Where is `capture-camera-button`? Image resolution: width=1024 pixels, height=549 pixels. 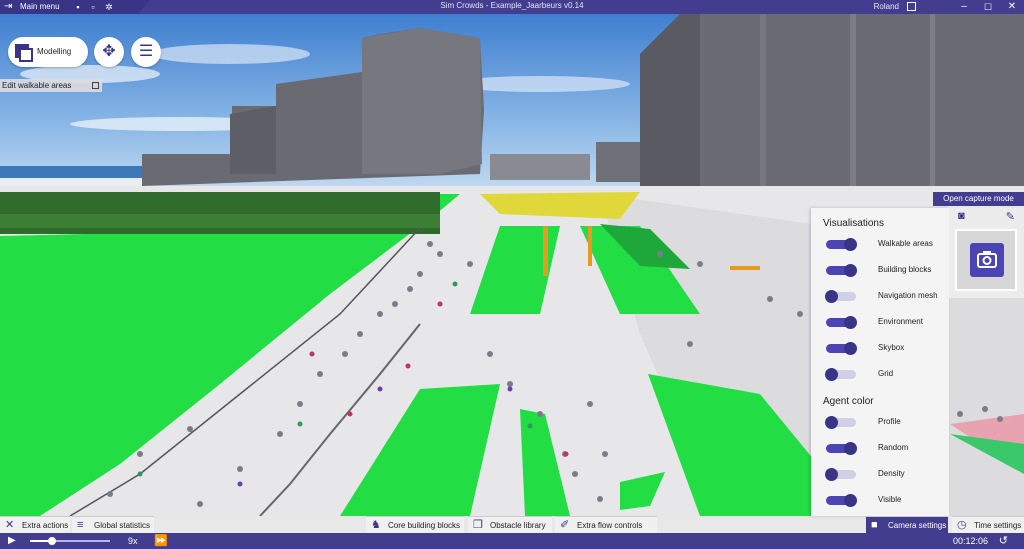 capture-camera-button is located at coordinates (986, 260).